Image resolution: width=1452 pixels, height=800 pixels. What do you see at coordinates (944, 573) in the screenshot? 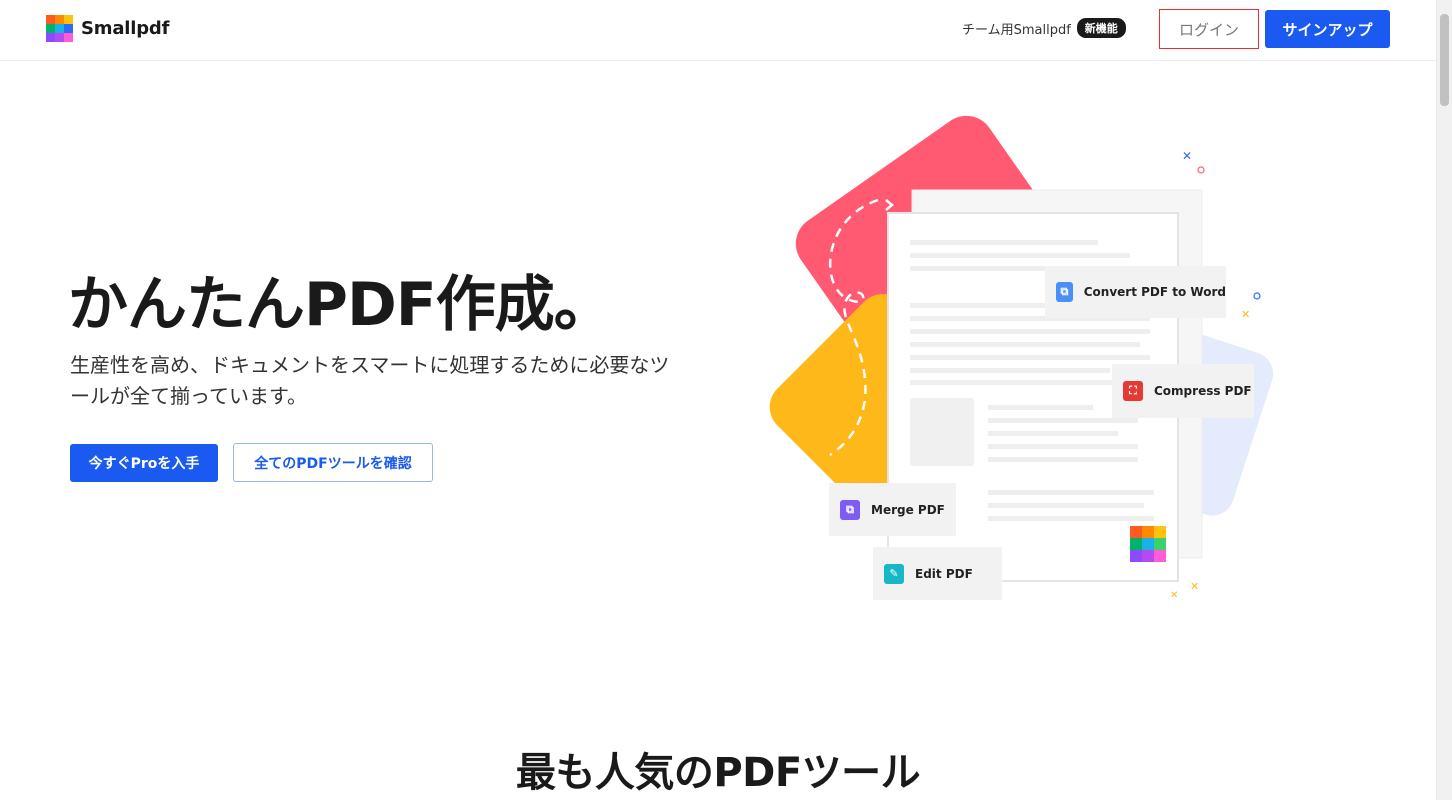
I see `tool-card-label: Edit PDF` at bounding box center [944, 573].